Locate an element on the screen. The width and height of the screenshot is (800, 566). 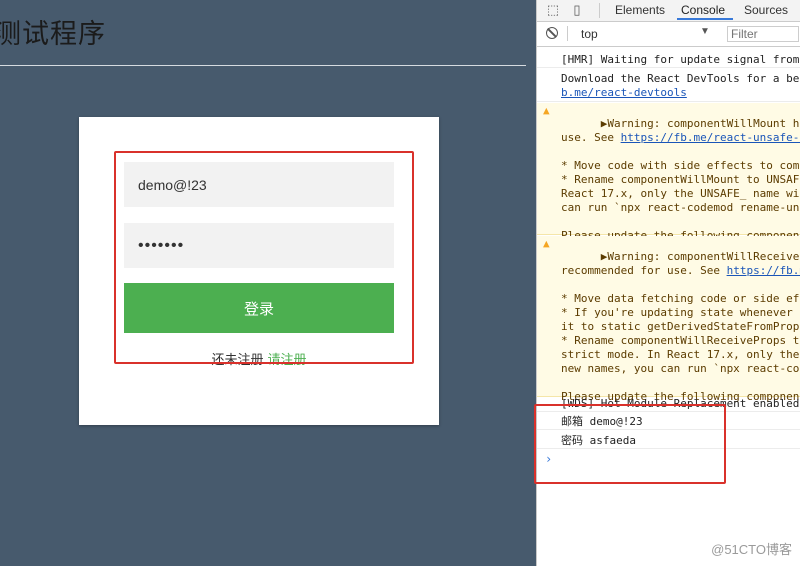
tab-sources: Sources is located at coordinates (766, 10).